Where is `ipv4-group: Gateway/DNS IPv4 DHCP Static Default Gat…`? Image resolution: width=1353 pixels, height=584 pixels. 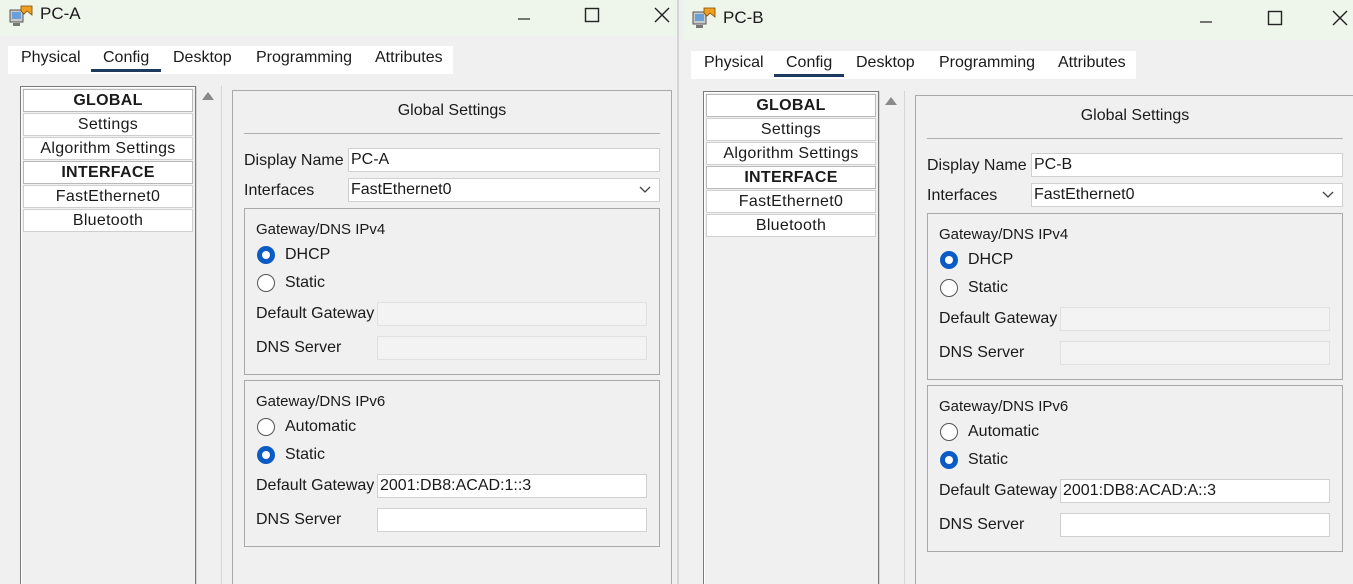 ipv4-group: Gateway/DNS IPv4 DHCP Static Default Gat… is located at coordinates (1135, 296).